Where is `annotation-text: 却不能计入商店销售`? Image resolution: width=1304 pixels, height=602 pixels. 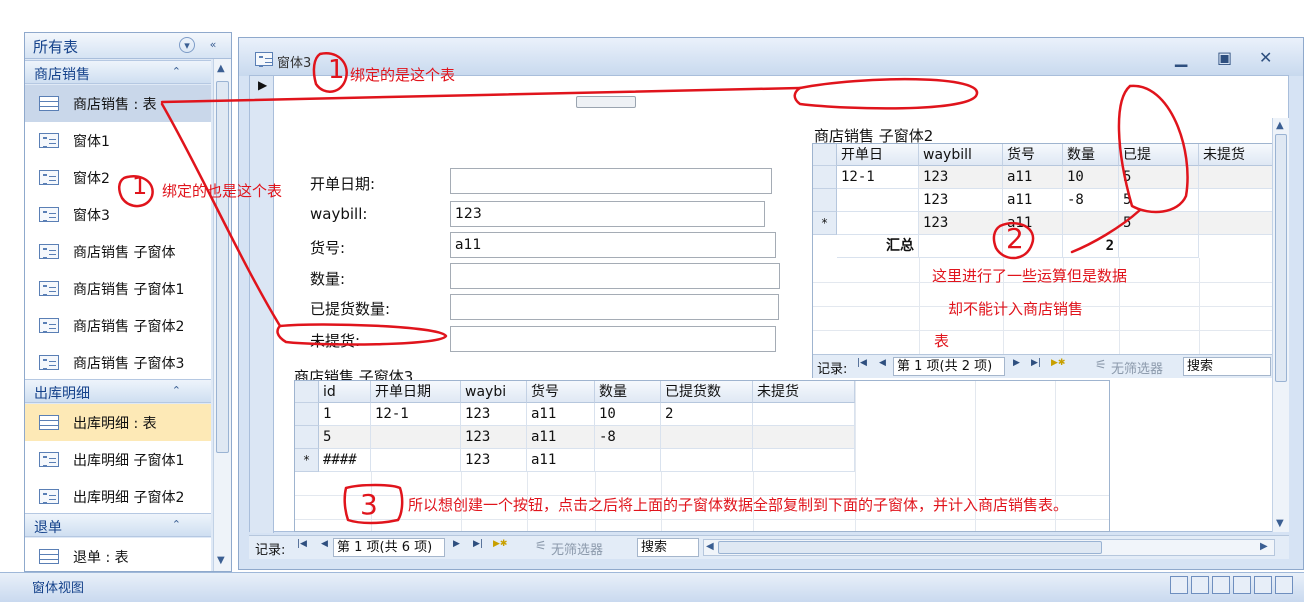
annotation-text: 却不能计入商店销售 is located at coordinates (1016, 309).